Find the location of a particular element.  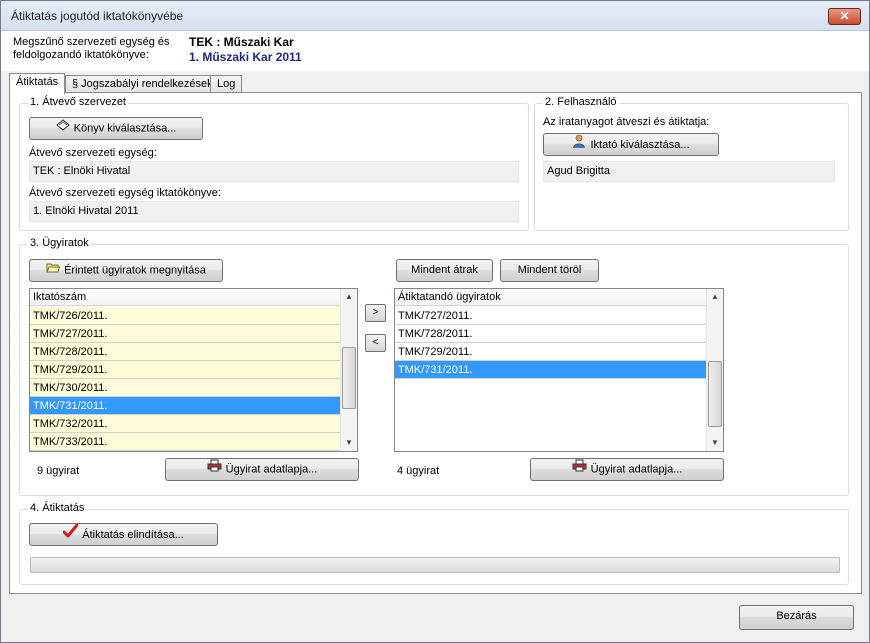

tab-atiktatas: Átiktatás is located at coordinates (37, 83).